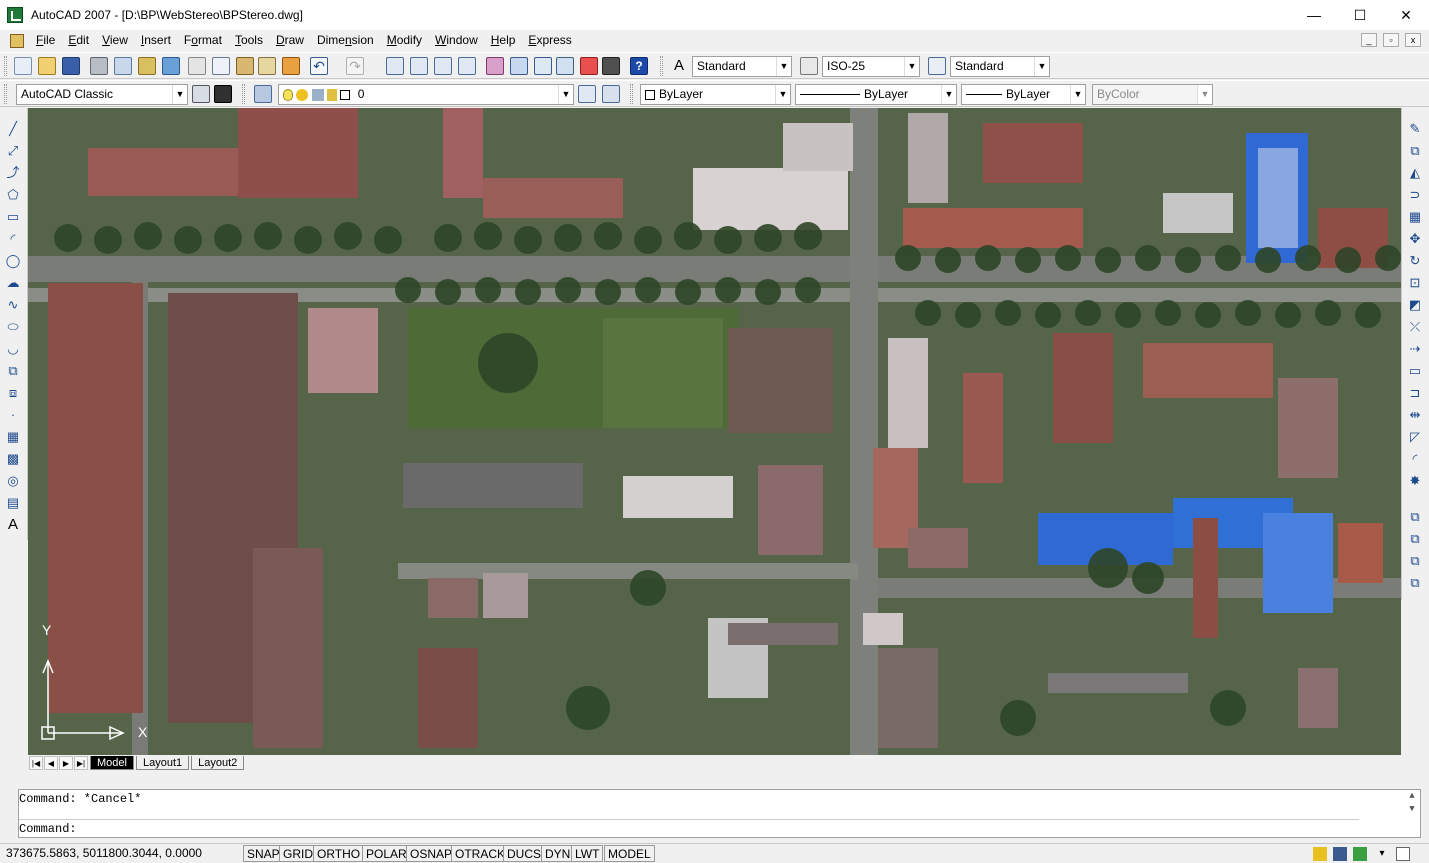  Describe the element at coordinates (13, 525) in the screenshot. I see `multiline-text-icon: A` at that location.